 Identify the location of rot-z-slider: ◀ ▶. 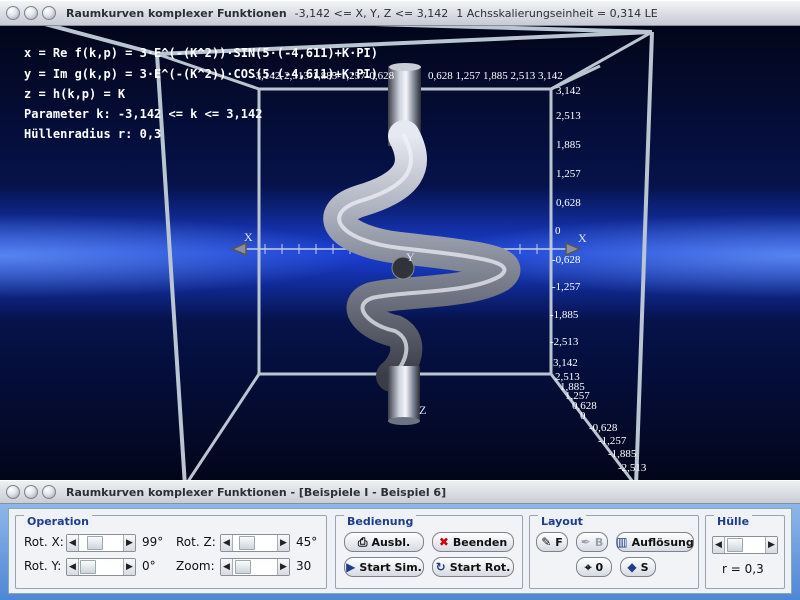
(255, 543).